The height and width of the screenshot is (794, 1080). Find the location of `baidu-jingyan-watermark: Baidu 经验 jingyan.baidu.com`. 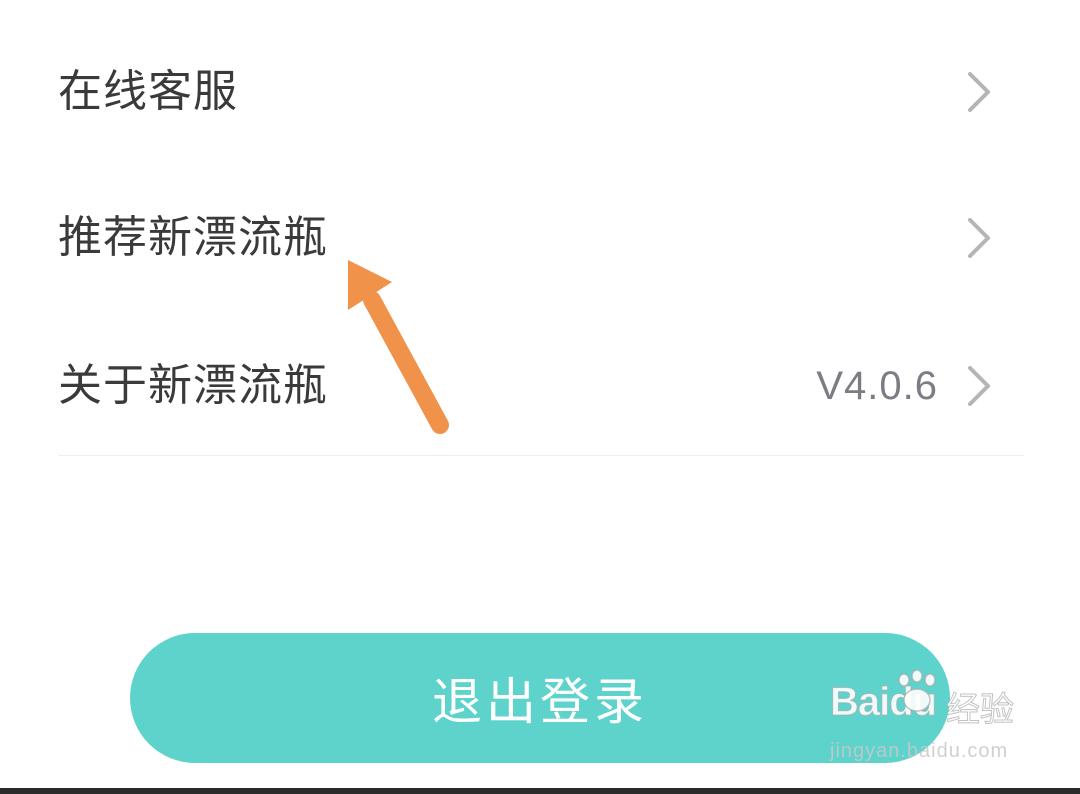

baidu-jingyan-watermark: Baidu 经验 jingyan.baidu.com is located at coordinates (926, 723).